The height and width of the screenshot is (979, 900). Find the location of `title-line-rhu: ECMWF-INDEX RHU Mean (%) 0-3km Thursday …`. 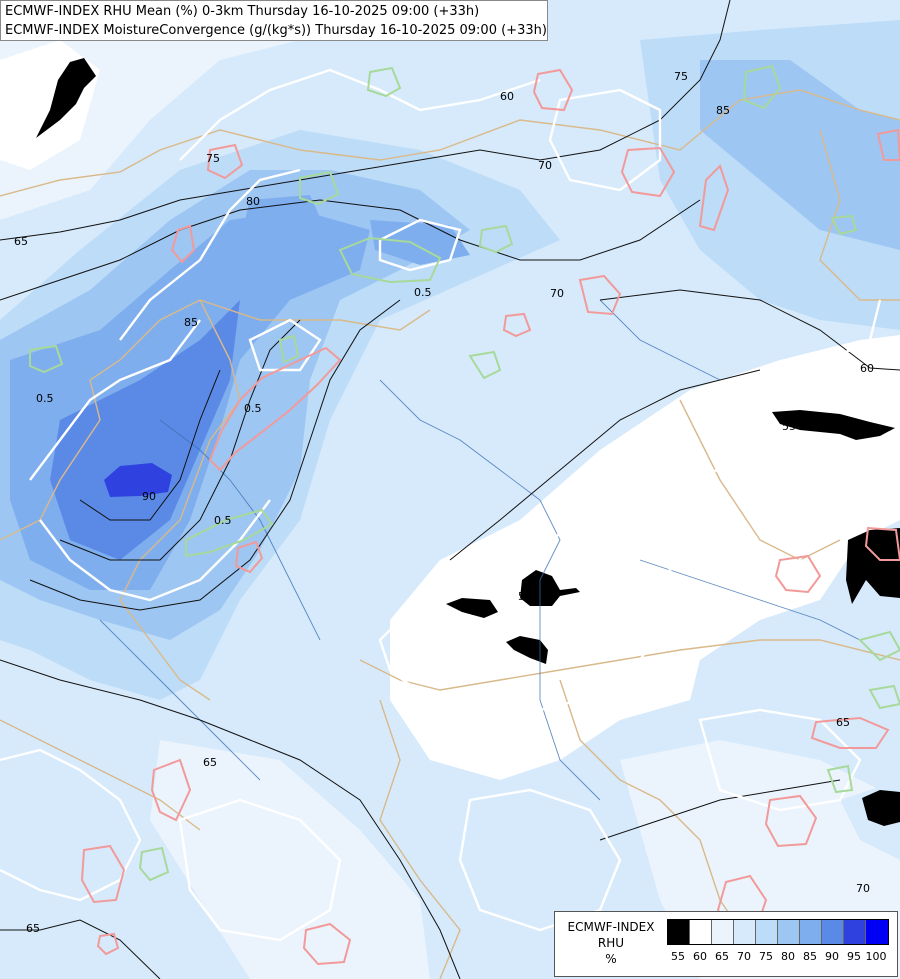

title-line-rhu: ECMWF-INDEX RHU Mean (%) 0-3km Thursday … is located at coordinates (242, 11).